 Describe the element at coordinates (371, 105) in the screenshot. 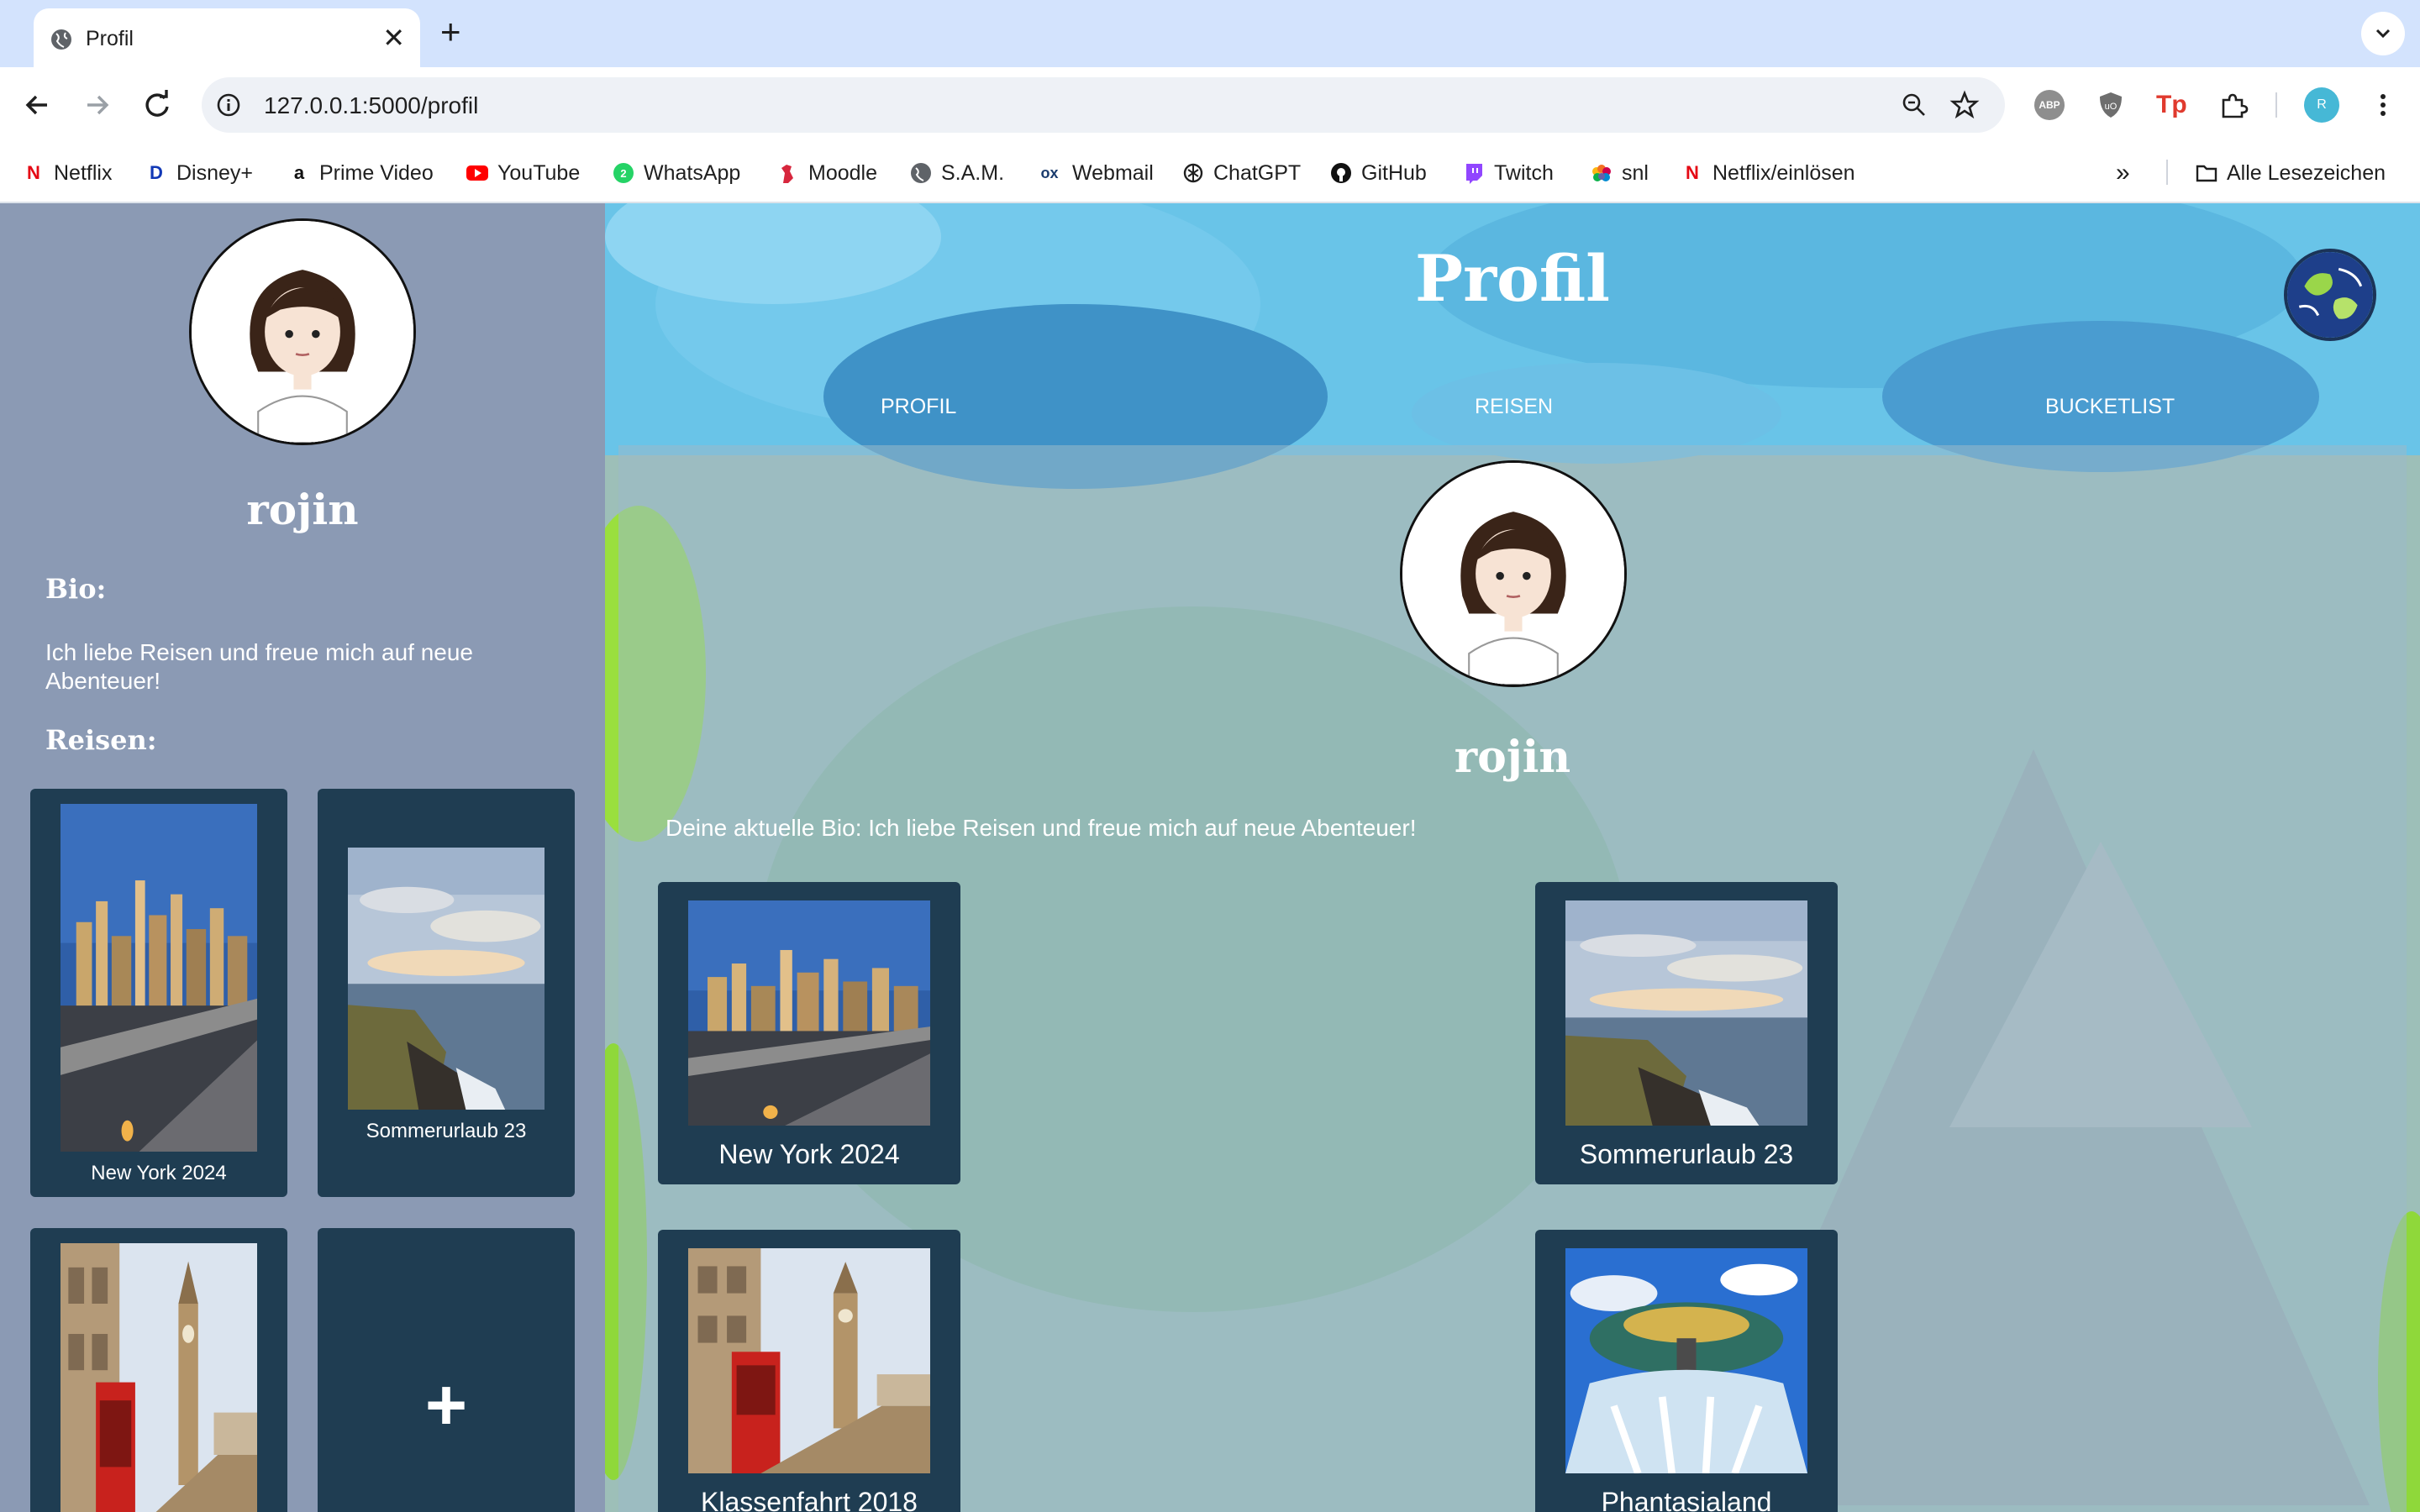

I see `url-text: 127.0.0.1:5000/profil` at that location.